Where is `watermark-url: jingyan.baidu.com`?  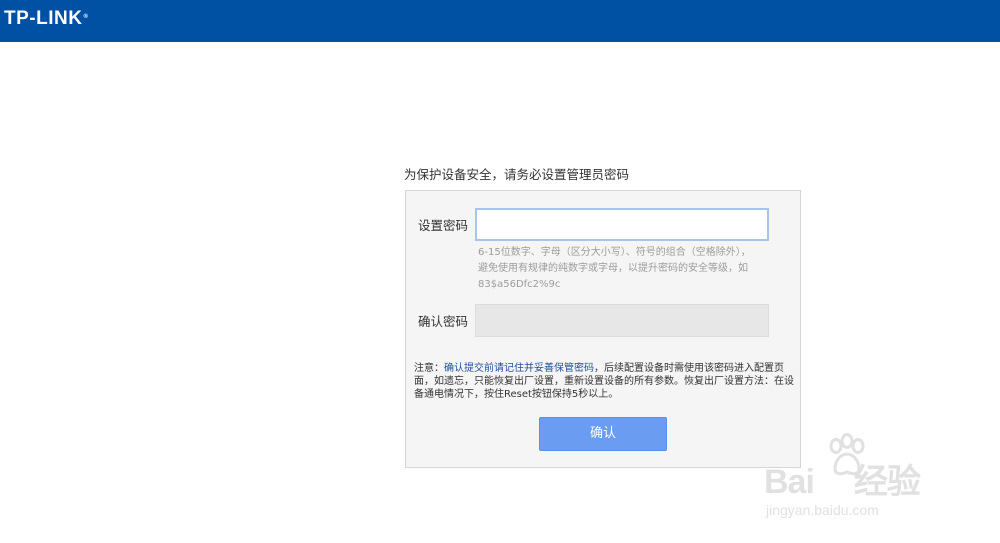 watermark-url: jingyan.baidu.com is located at coordinates (822, 510).